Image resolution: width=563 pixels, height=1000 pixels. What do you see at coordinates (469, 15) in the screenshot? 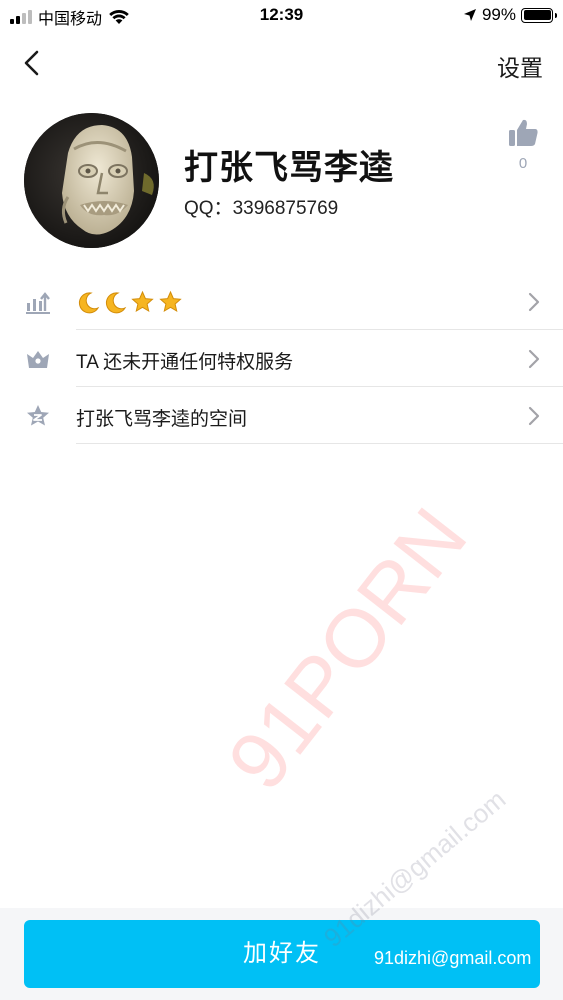
I see `location-arrow-icon` at bounding box center [469, 15].